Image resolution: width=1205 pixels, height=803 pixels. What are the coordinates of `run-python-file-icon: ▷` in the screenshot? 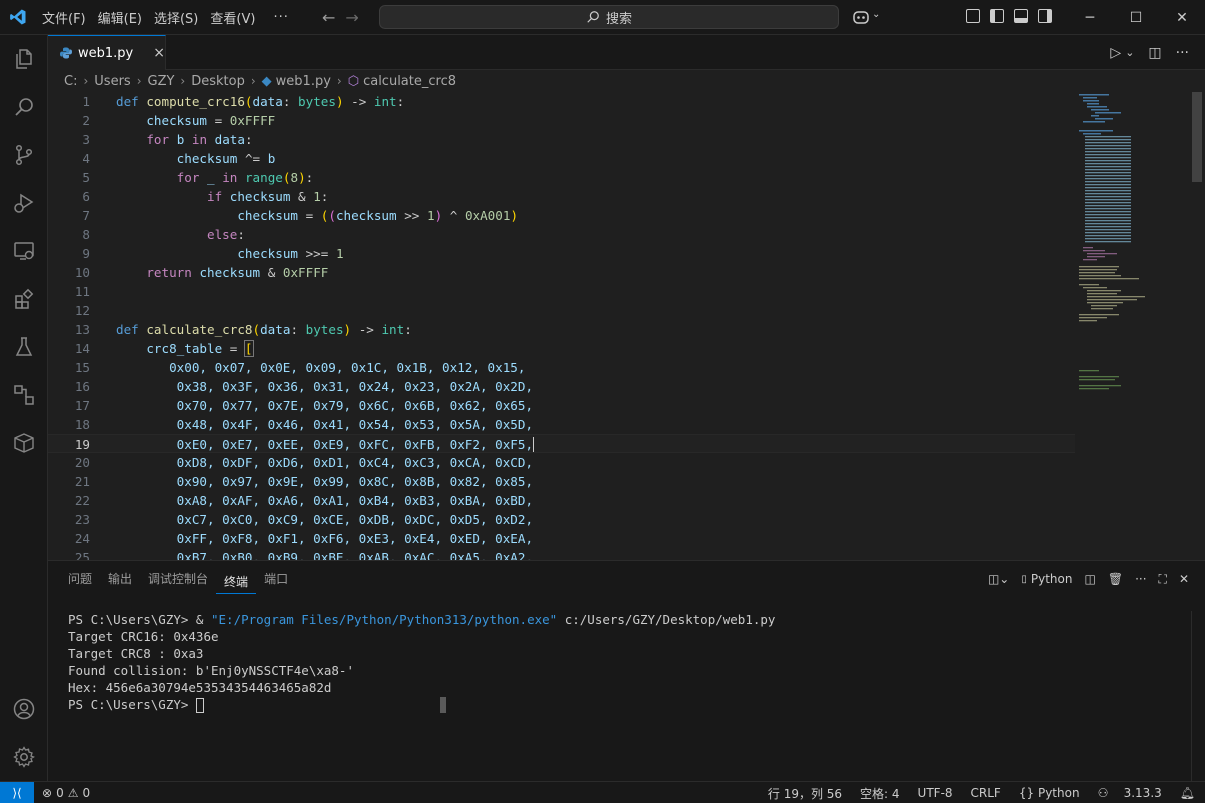 It's located at (1115, 53).